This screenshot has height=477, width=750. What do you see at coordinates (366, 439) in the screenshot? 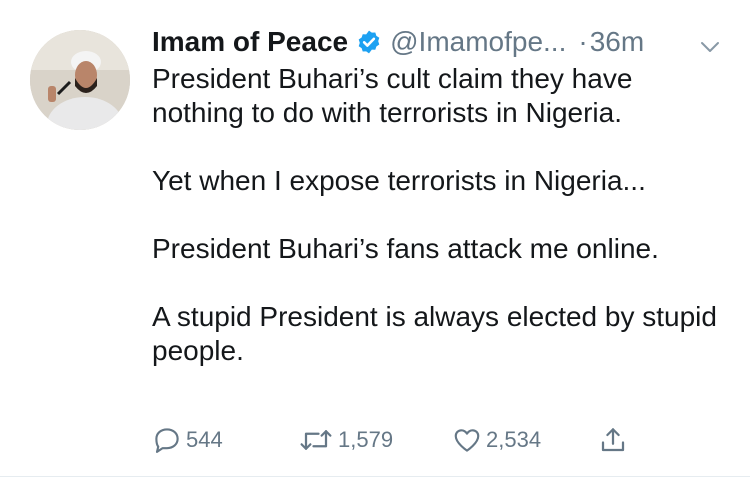
I see `retweet-count: 1,579` at bounding box center [366, 439].